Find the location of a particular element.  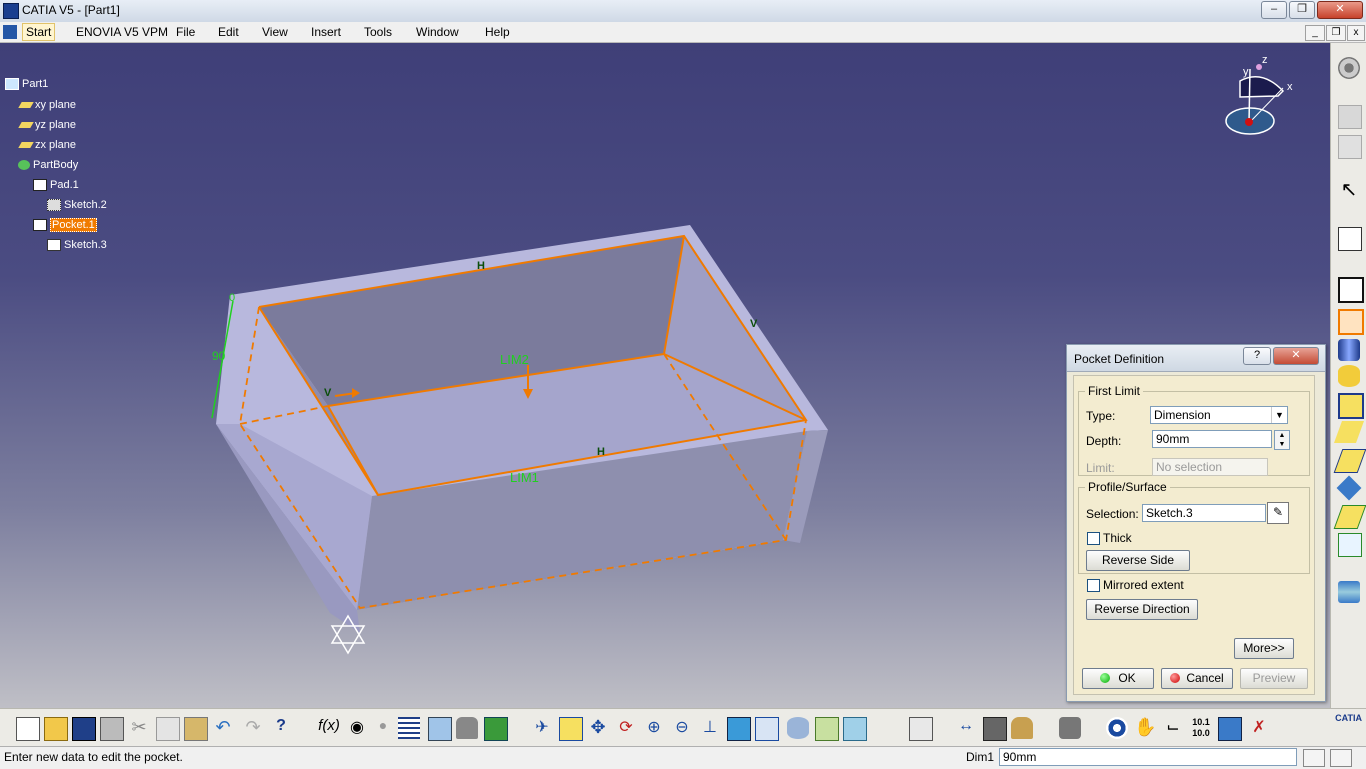

dimension-value-label: 90 is located at coordinates (219, 356).